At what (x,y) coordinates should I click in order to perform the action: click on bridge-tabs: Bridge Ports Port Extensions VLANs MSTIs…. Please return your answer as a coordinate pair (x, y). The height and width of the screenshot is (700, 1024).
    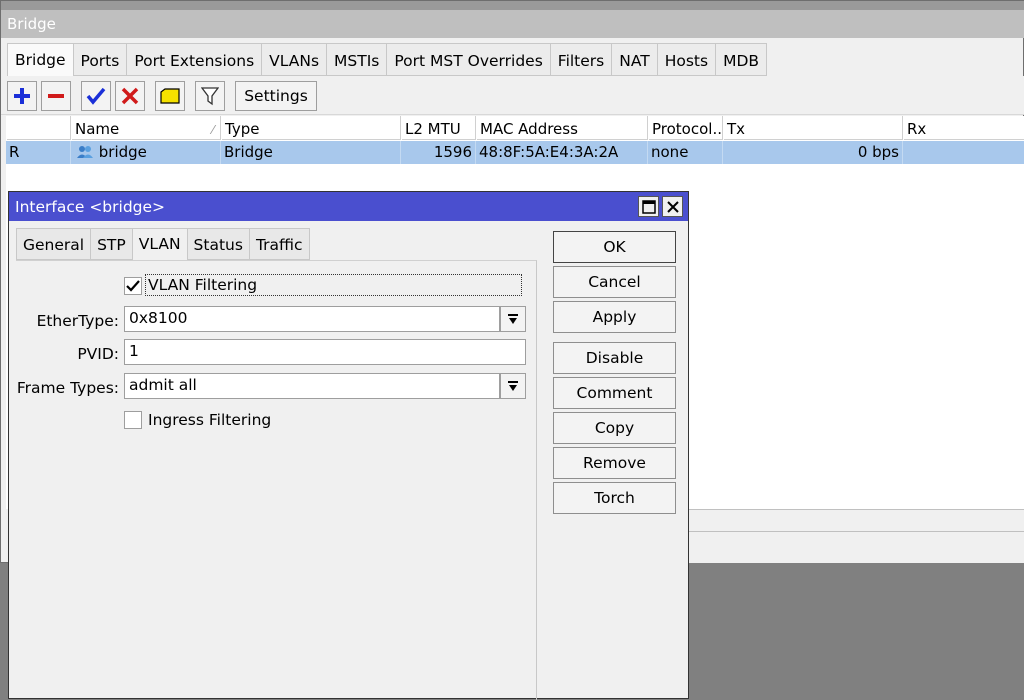
    Looking at the image, I should click on (387, 60).